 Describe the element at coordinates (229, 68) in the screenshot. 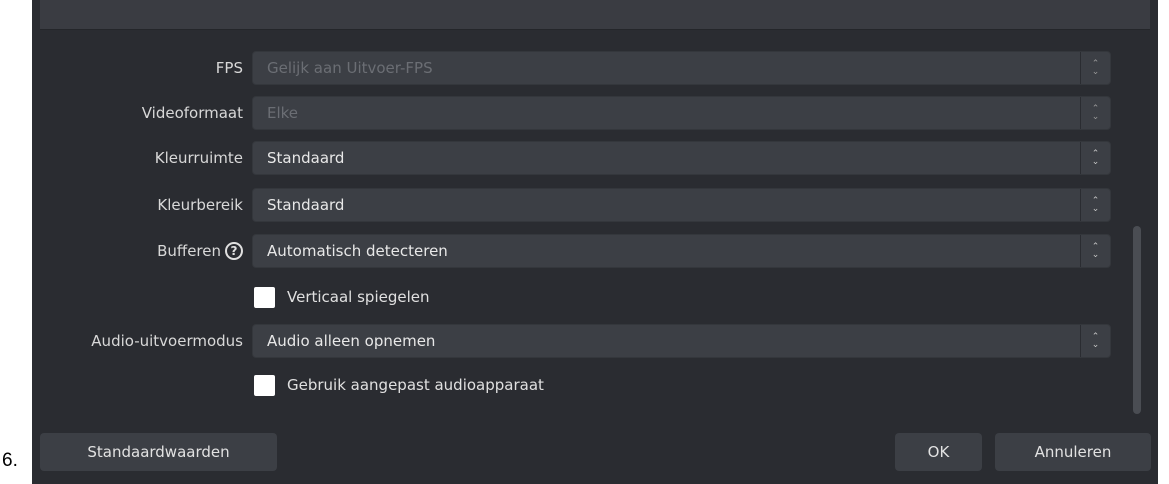

I see `fps-label: FPS` at that location.